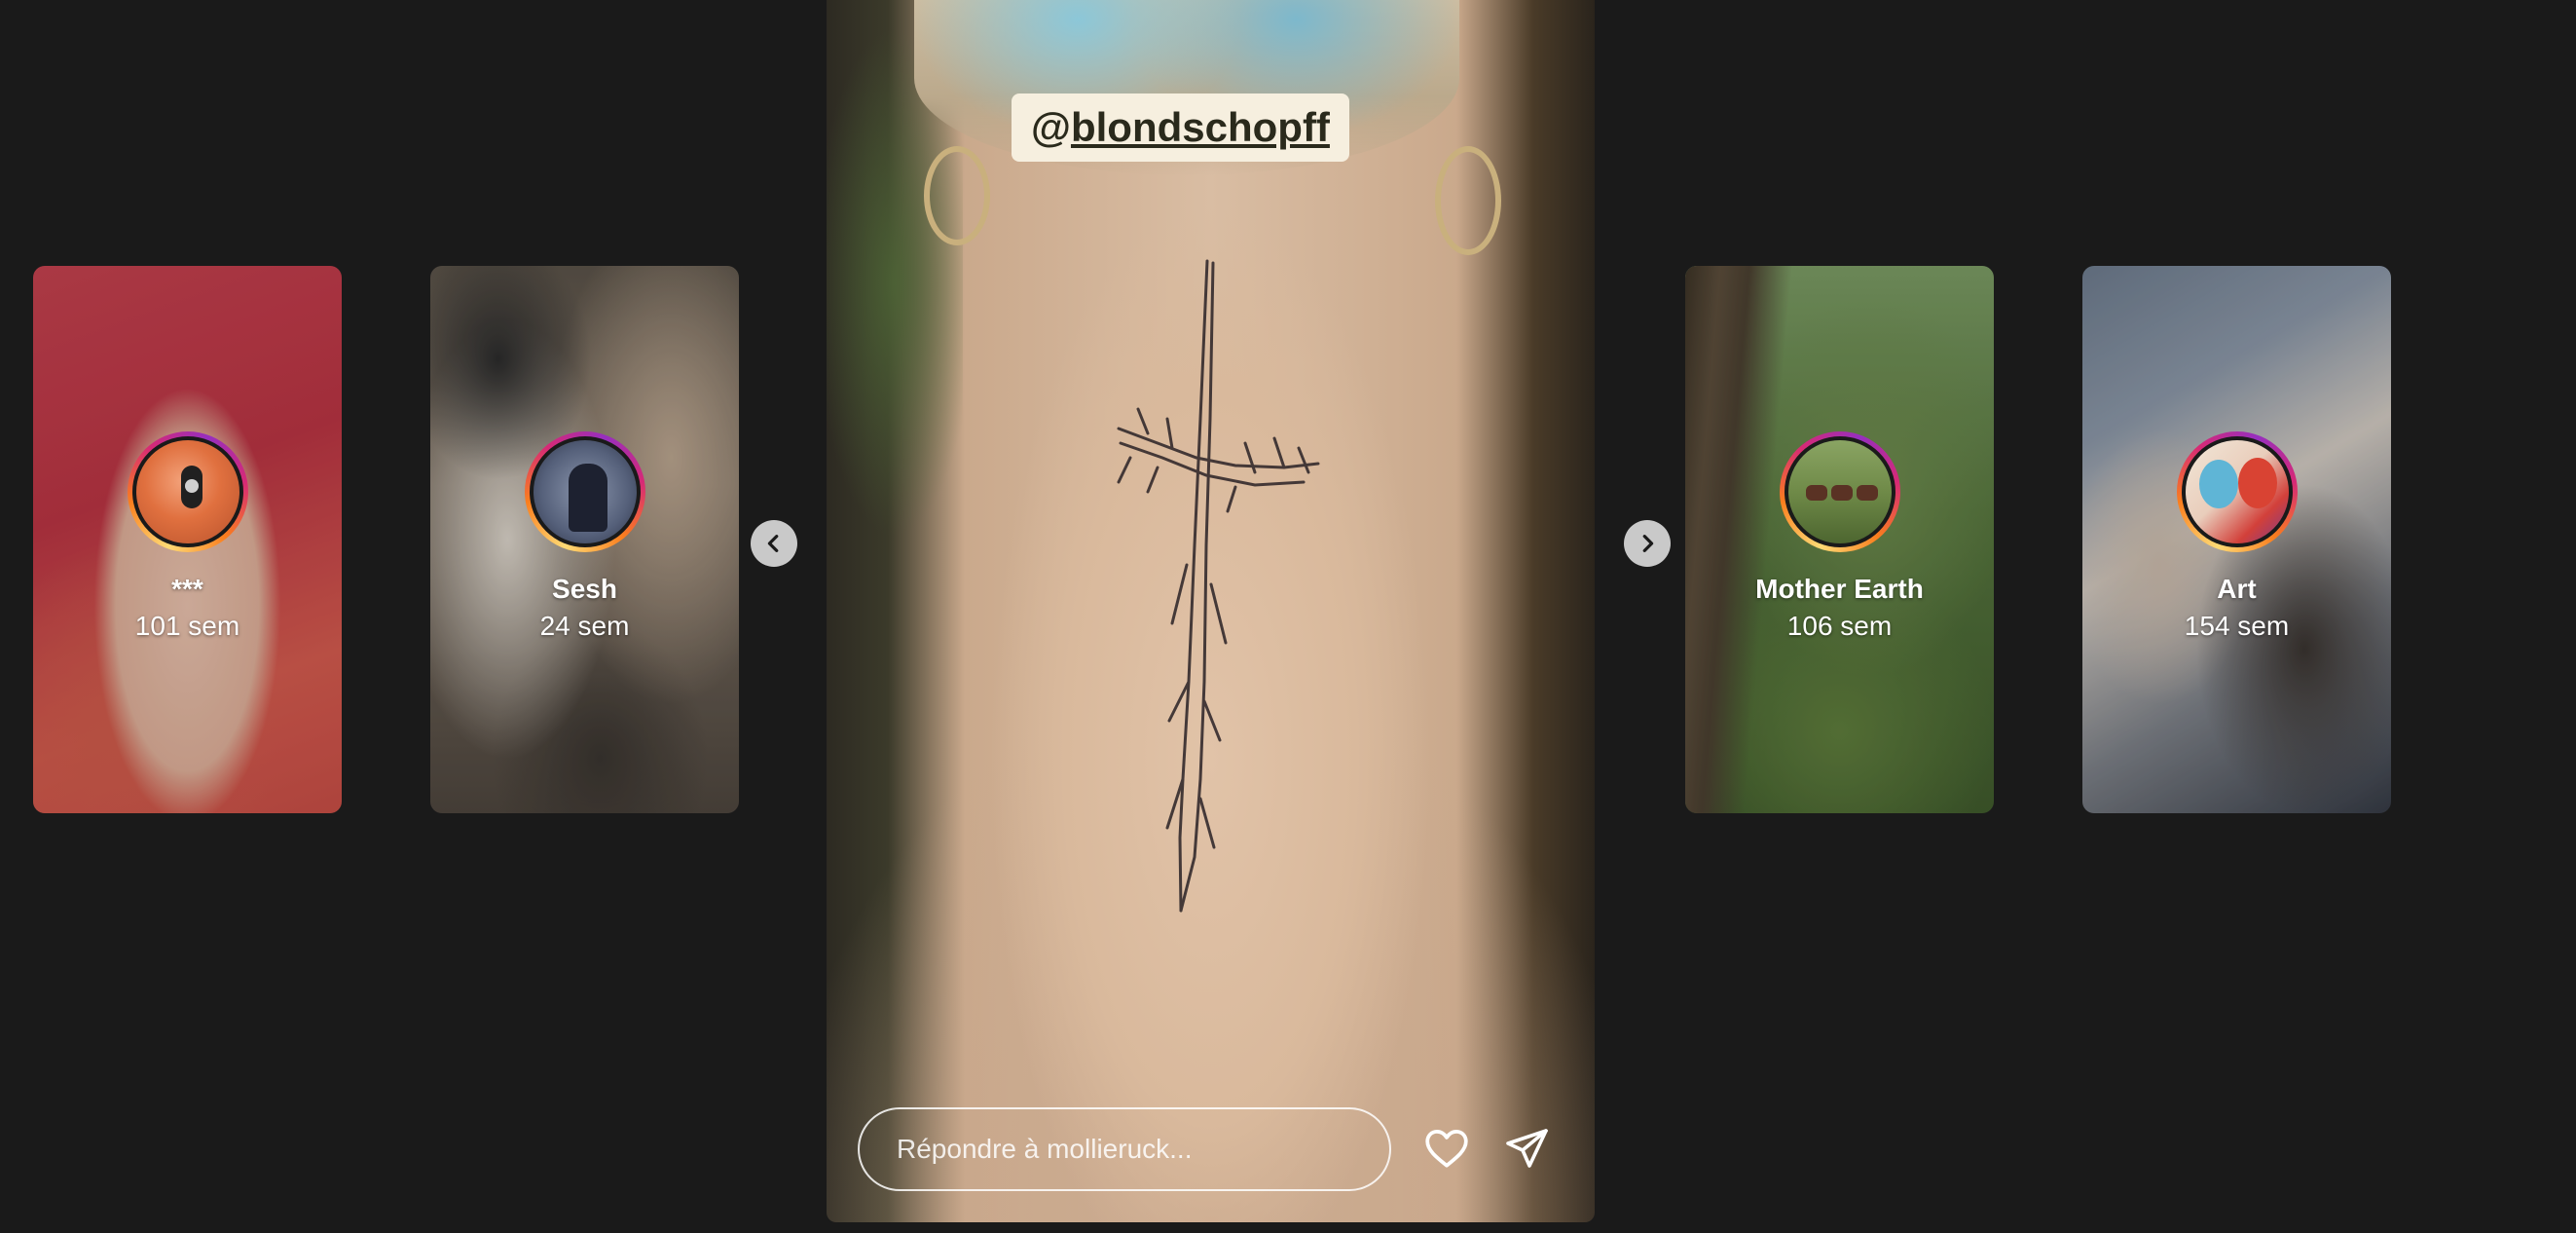 The width and height of the screenshot is (2576, 1233). I want to click on paper-plane-icon, so click(1527, 1148).